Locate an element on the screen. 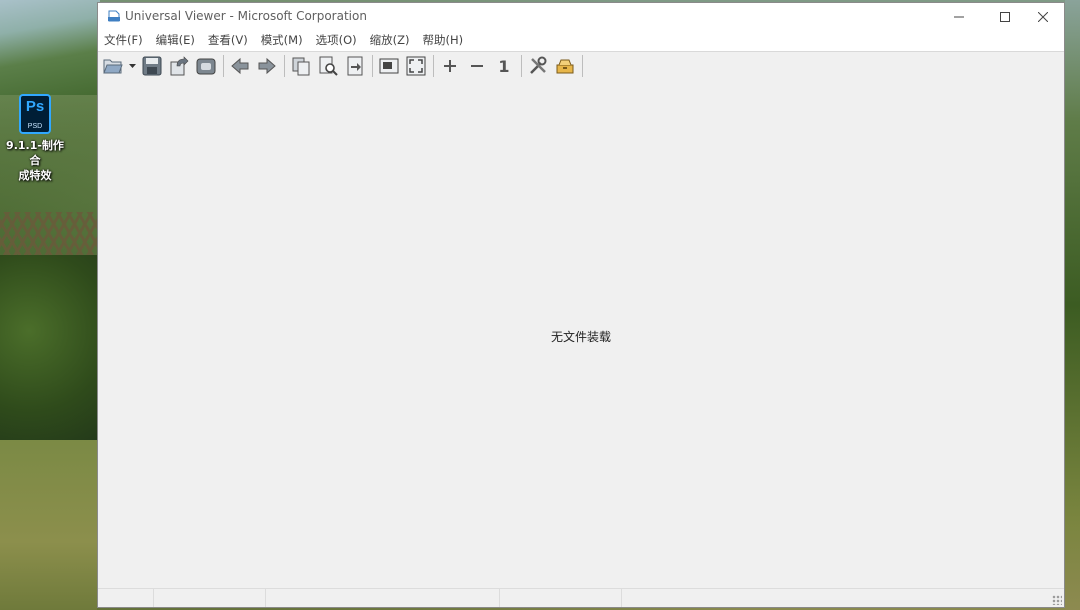  zoom-in-icon is located at coordinates (450, 66).